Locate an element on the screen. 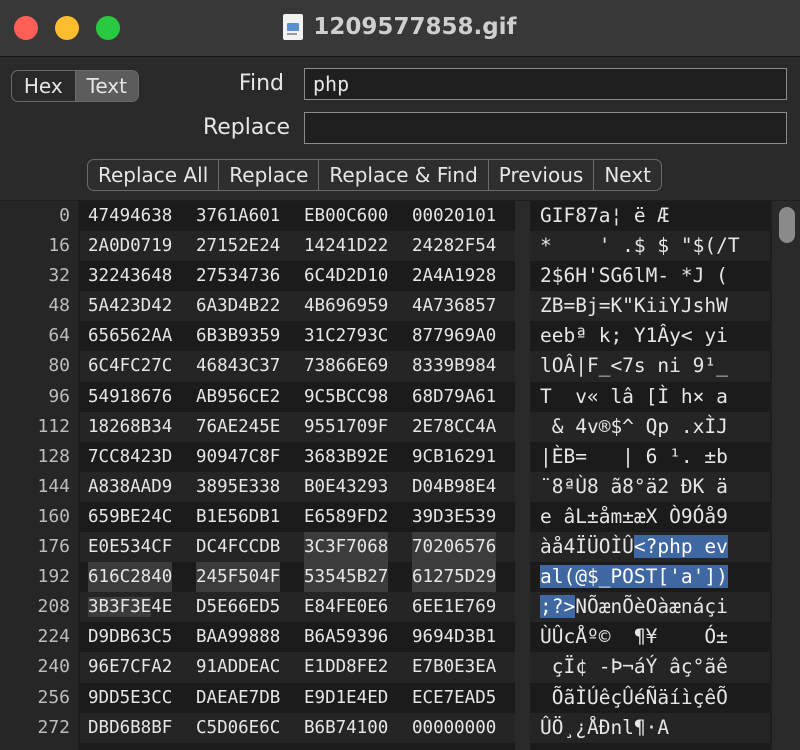 This screenshot has width=800, height=750. hex-cell: E0E534CF is located at coordinates (130, 547).